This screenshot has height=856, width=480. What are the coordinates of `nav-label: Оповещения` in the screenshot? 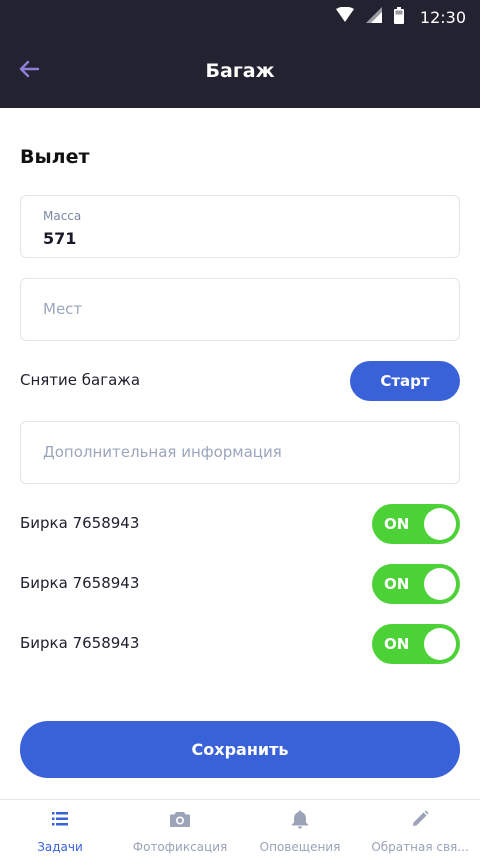 It's located at (300, 847).